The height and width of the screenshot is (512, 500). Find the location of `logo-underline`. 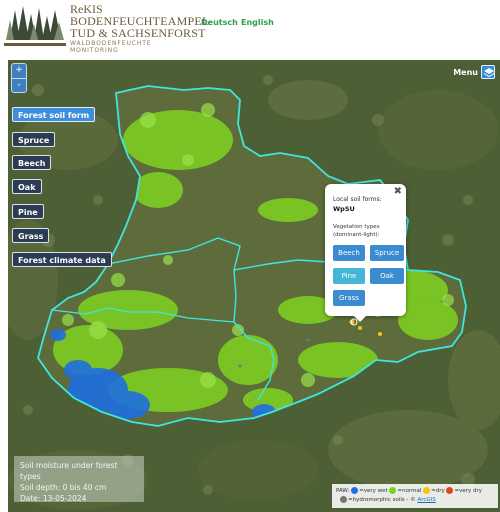

logo-underline is located at coordinates (35, 44).